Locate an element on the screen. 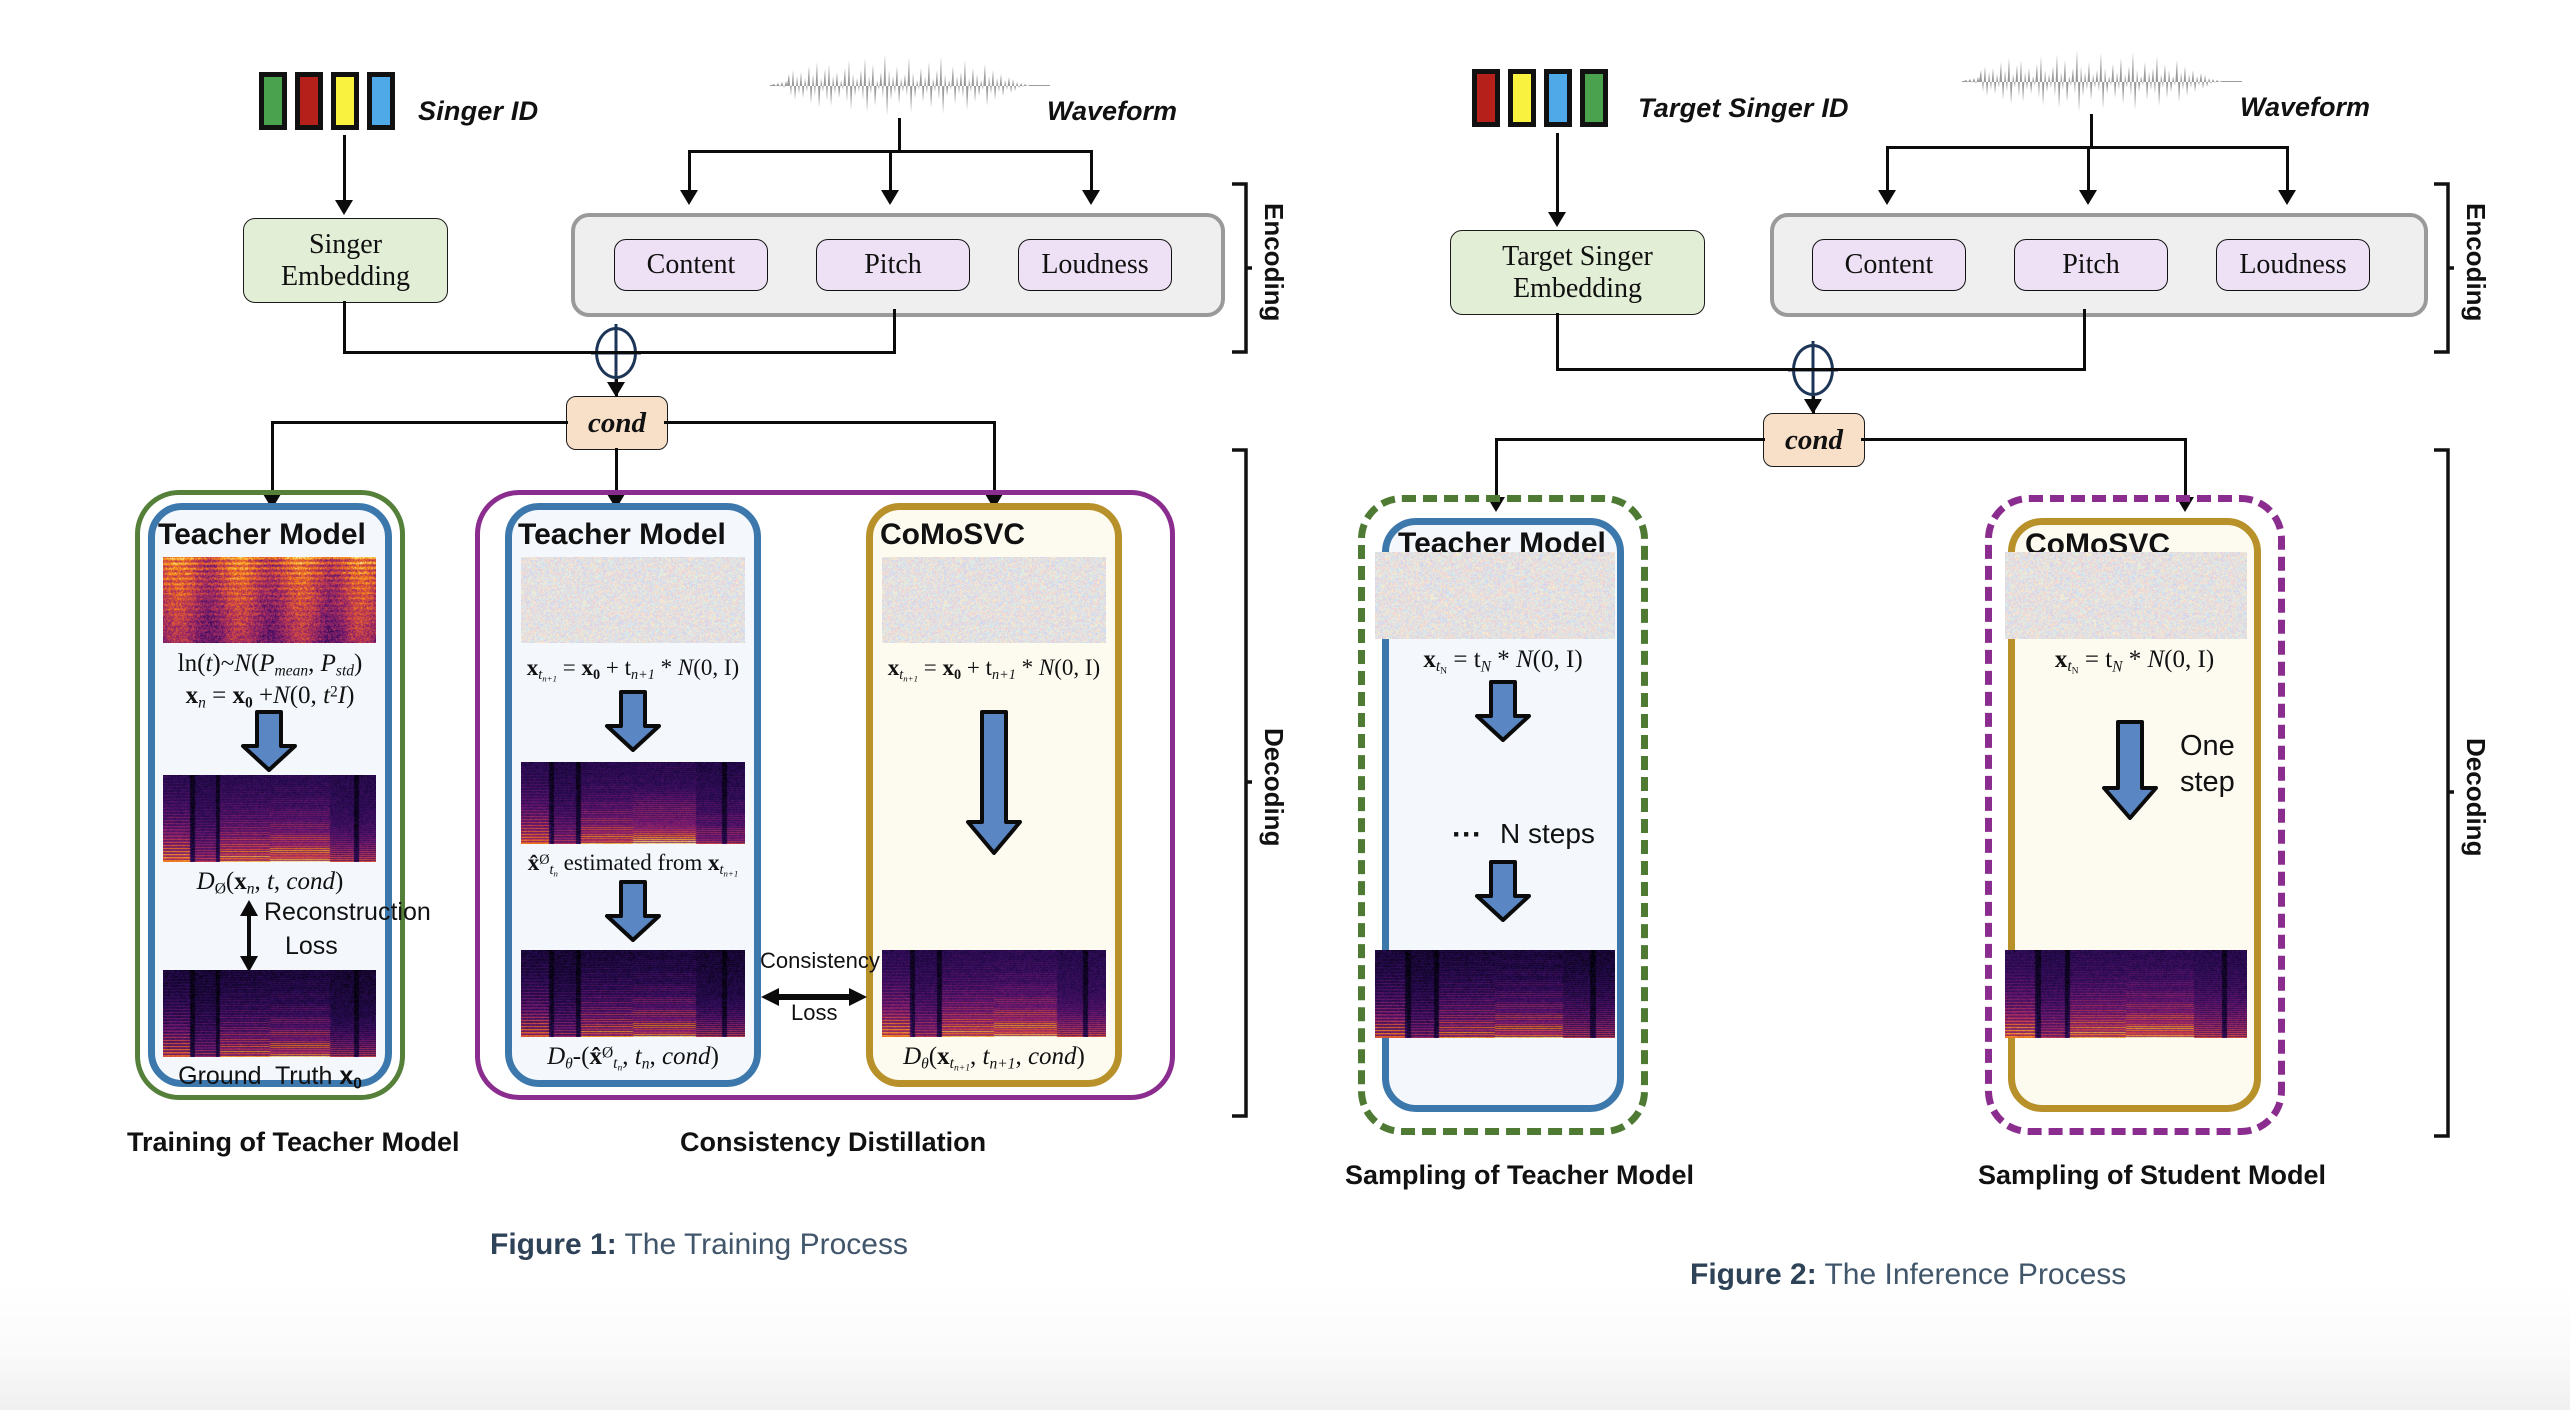 The width and height of the screenshot is (2570, 1410). formula-D-f1b: Dθ-(x̂Øtn, tn, cond) is located at coordinates (633, 1059).